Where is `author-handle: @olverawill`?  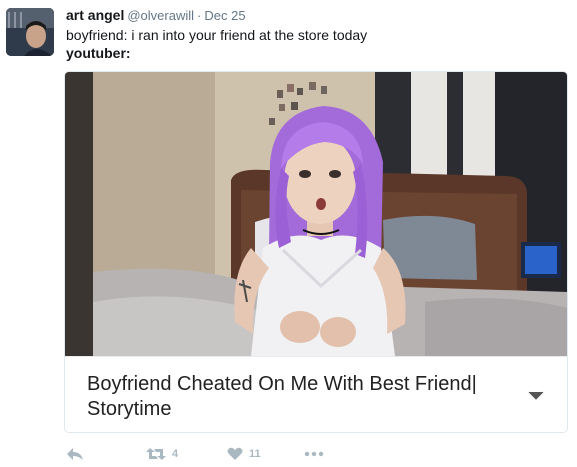 author-handle: @olverawill is located at coordinates (160, 15).